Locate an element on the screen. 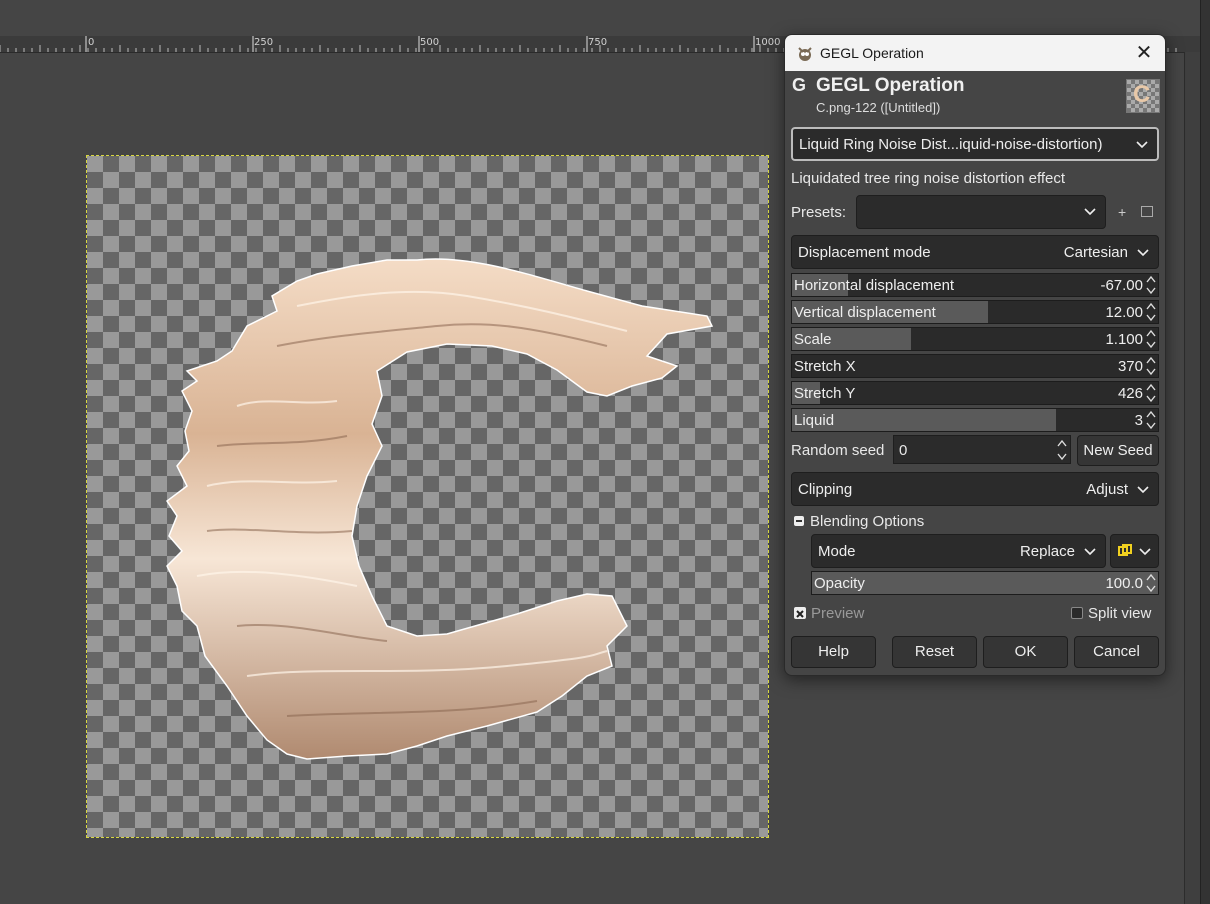 The width and height of the screenshot is (1210, 904). ruler-label: 750 is located at coordinates (598, 42).